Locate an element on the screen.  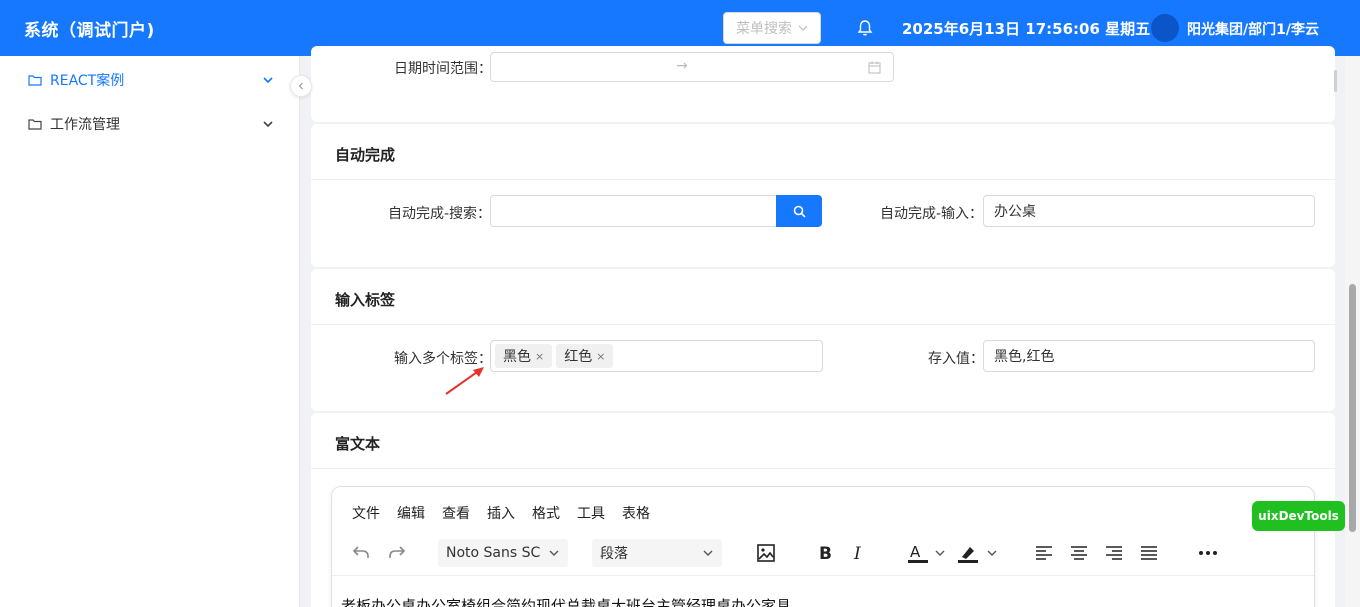
align-justify-icon is located at coordinates (1149, 553).